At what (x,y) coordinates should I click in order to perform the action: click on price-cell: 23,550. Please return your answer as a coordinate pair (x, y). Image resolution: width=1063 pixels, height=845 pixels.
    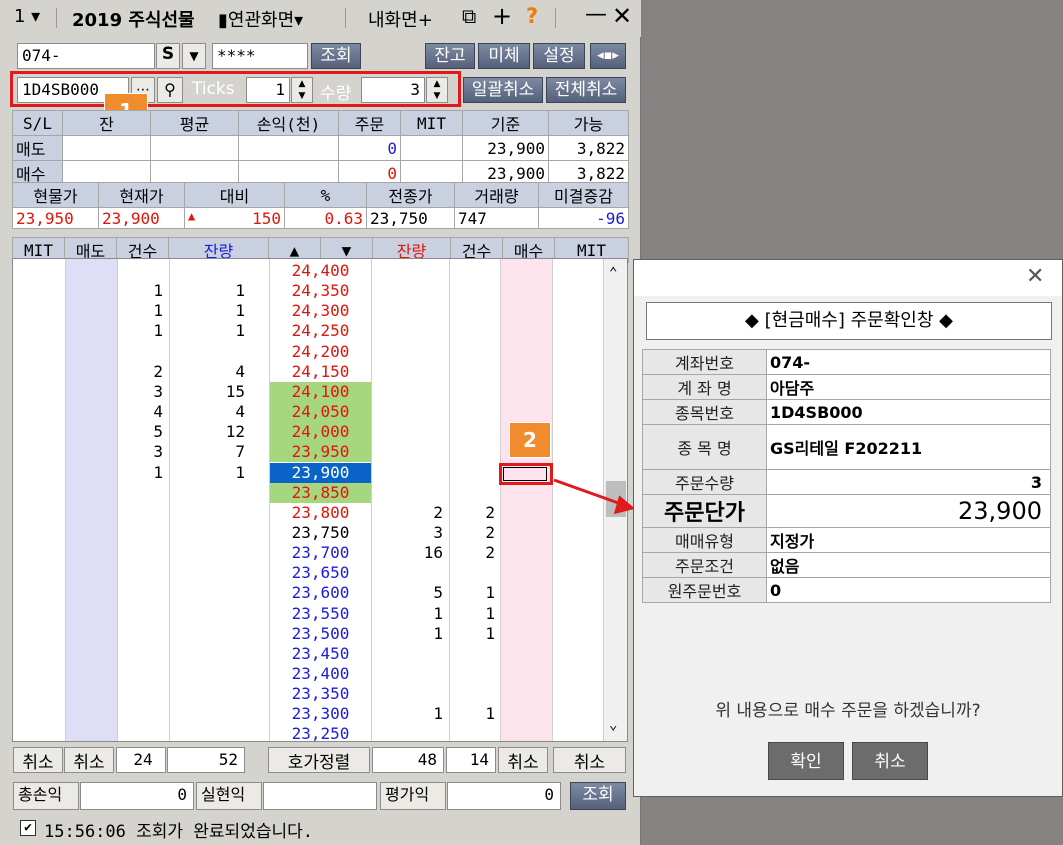
    Looking at the image, I should click on (320, 614).